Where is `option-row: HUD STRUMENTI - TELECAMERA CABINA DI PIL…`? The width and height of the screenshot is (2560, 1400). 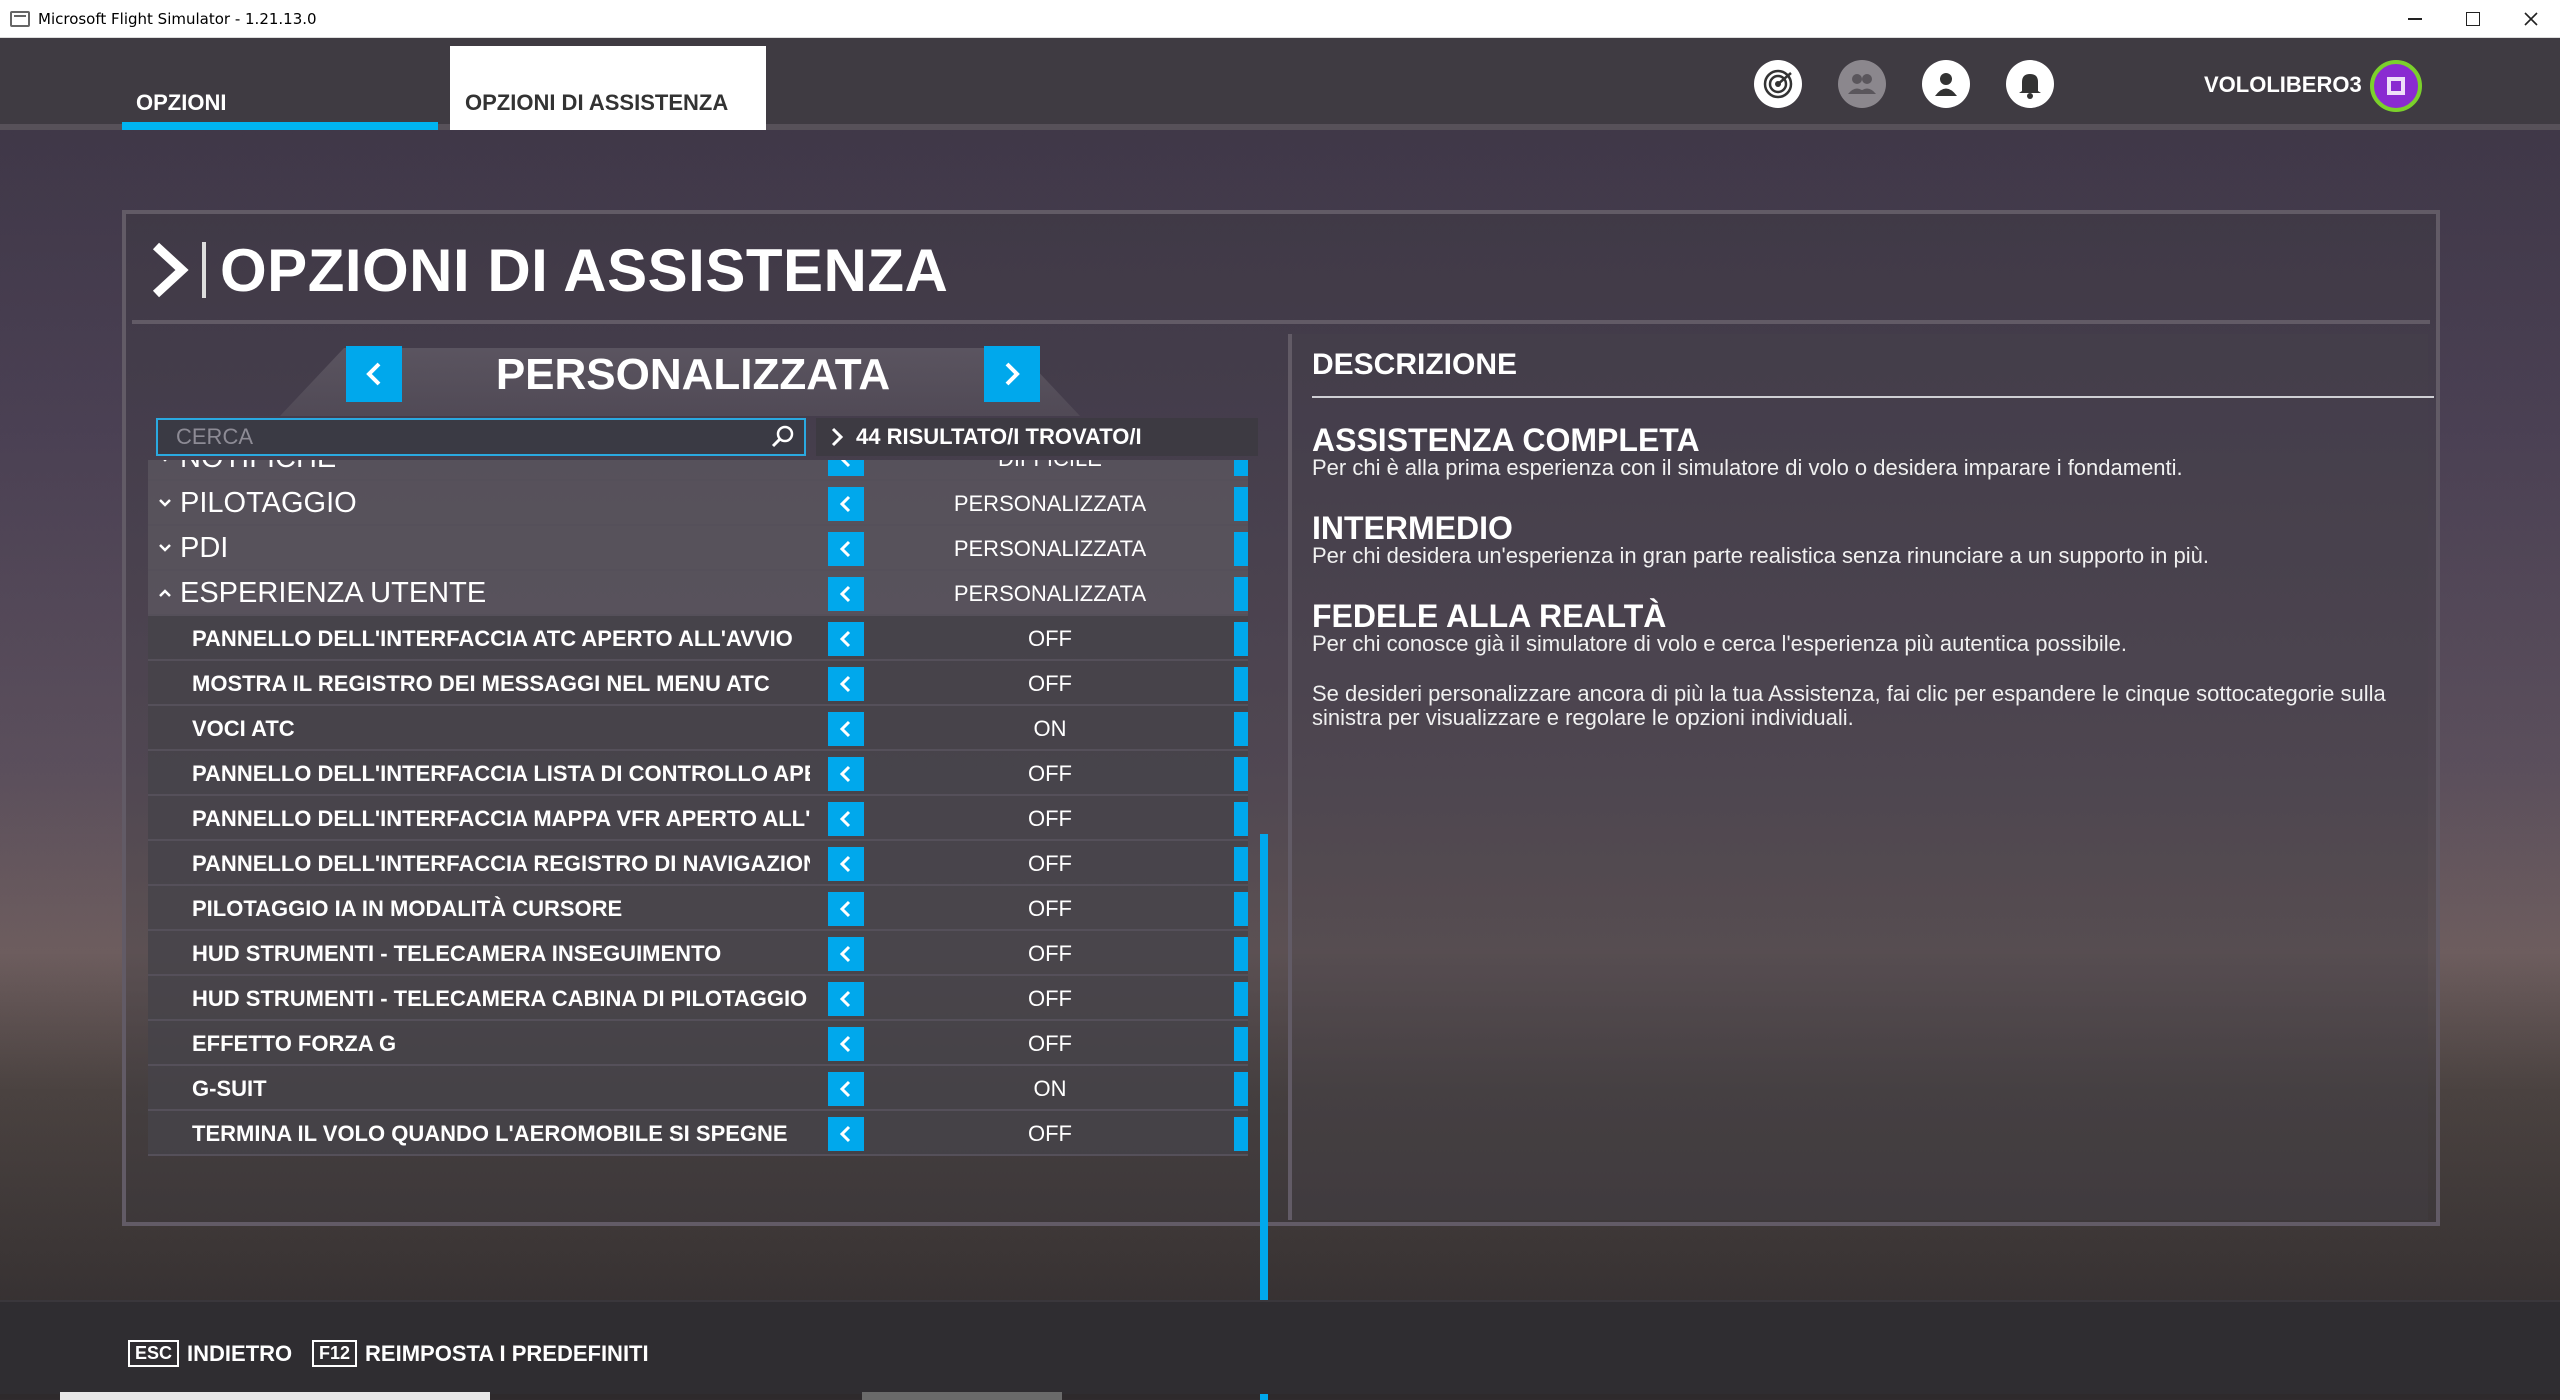 option-row: HUD STRUMENTI - TELECAMERA CABINA DI PIL… is located at coordinates (698, 998).